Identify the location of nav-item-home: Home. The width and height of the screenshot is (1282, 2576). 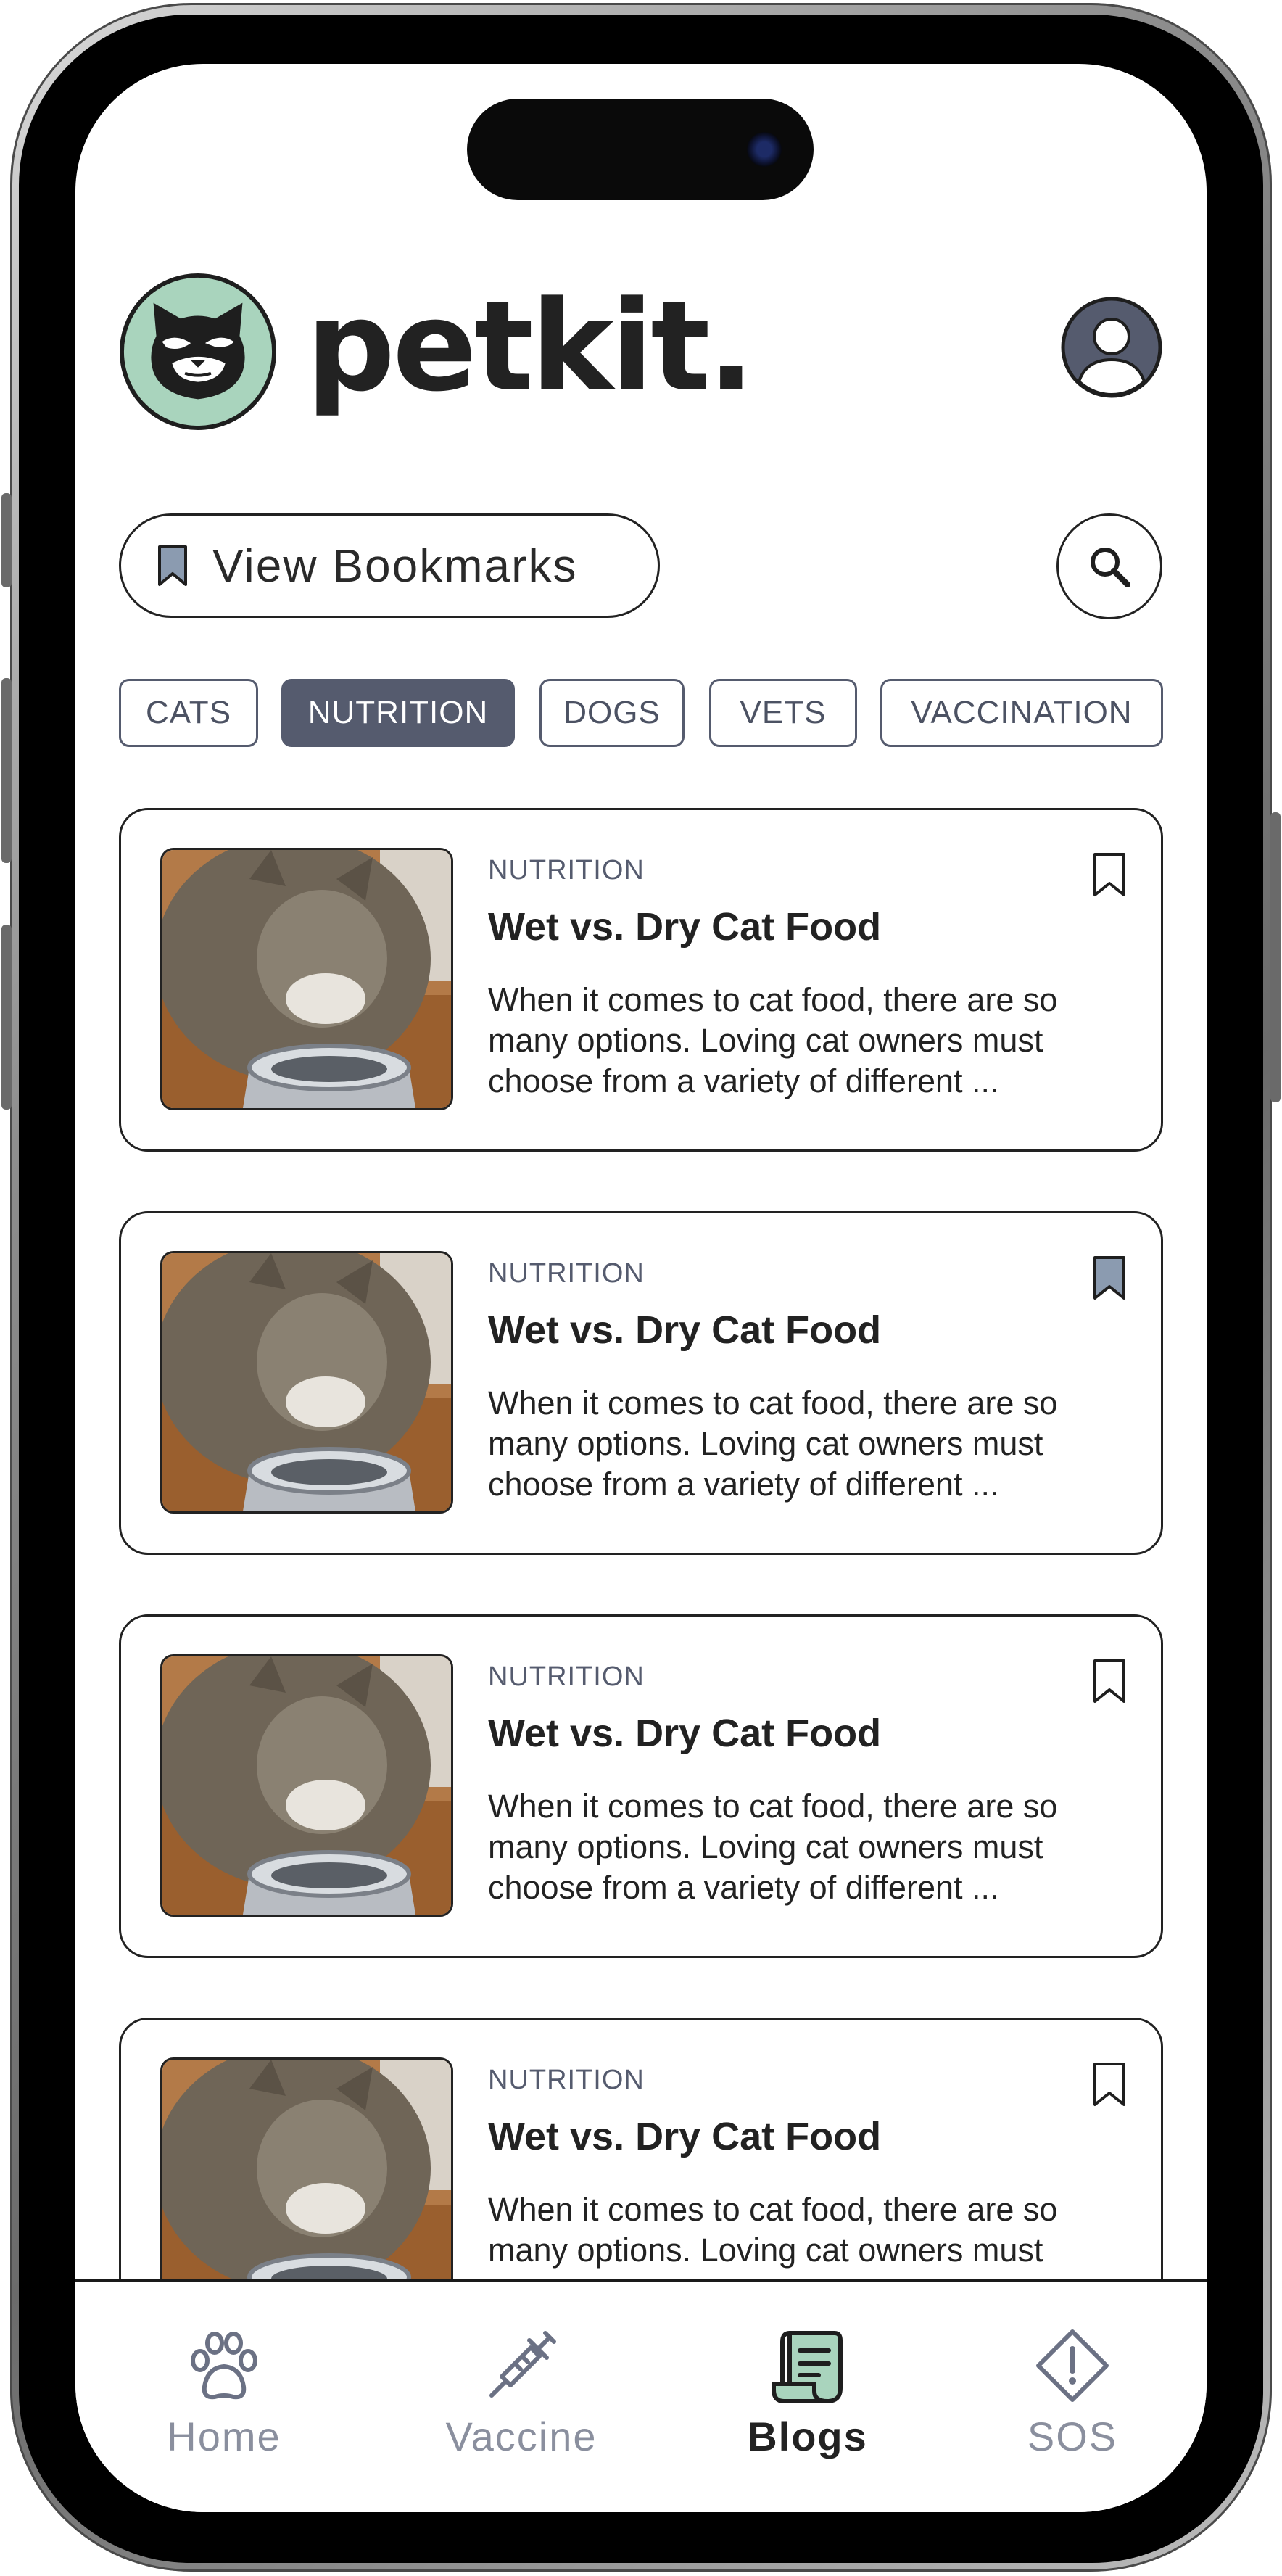
(224, 2393).